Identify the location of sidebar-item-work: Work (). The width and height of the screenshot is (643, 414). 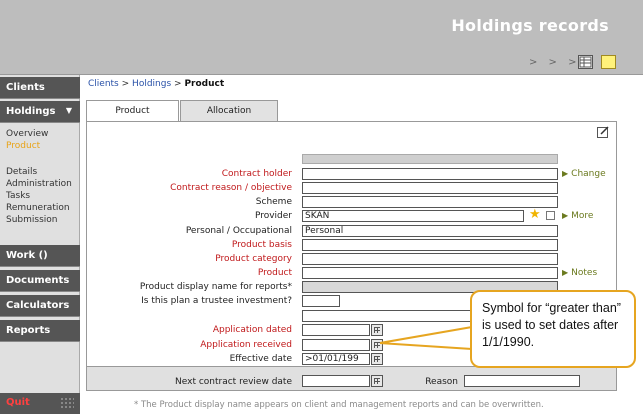
(40, 256).